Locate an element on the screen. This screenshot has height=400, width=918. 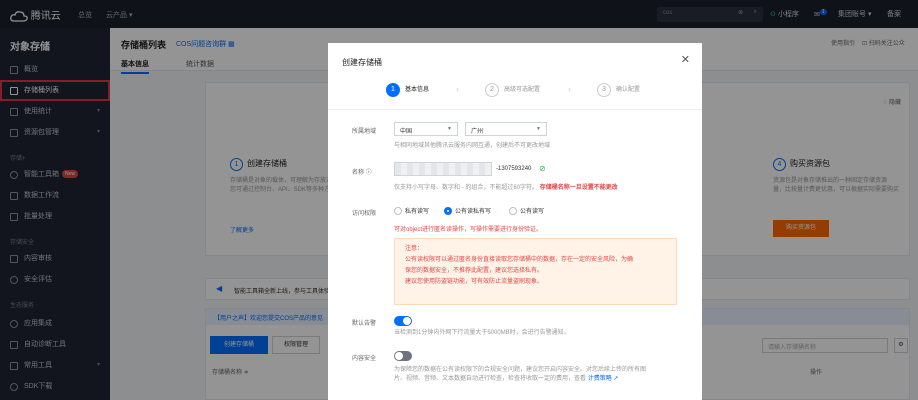
name-hint: 仅支持小写字母、数字和 - 的组合，不能超过60字符。 is located at coordinates (466, 188).